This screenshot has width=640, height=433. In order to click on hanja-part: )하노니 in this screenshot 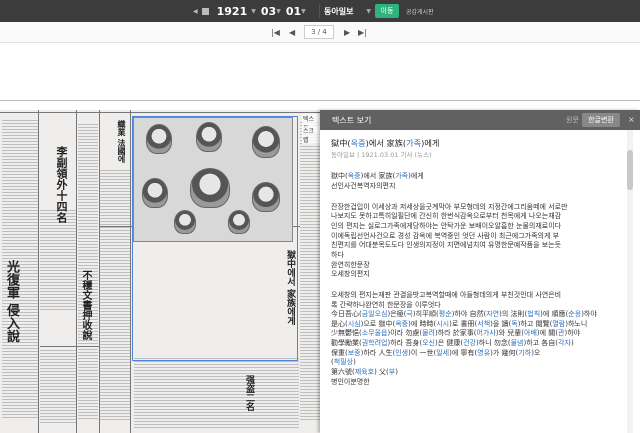, I will do `click(576, 323)`.